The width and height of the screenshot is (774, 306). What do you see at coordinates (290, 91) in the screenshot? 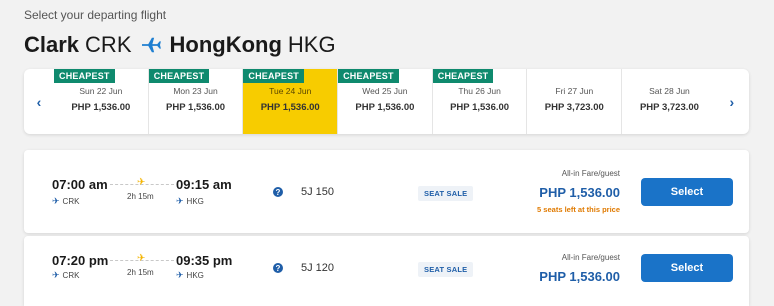
I see `date-label: Tue 24 Jun` at bounding box center [290, 91].